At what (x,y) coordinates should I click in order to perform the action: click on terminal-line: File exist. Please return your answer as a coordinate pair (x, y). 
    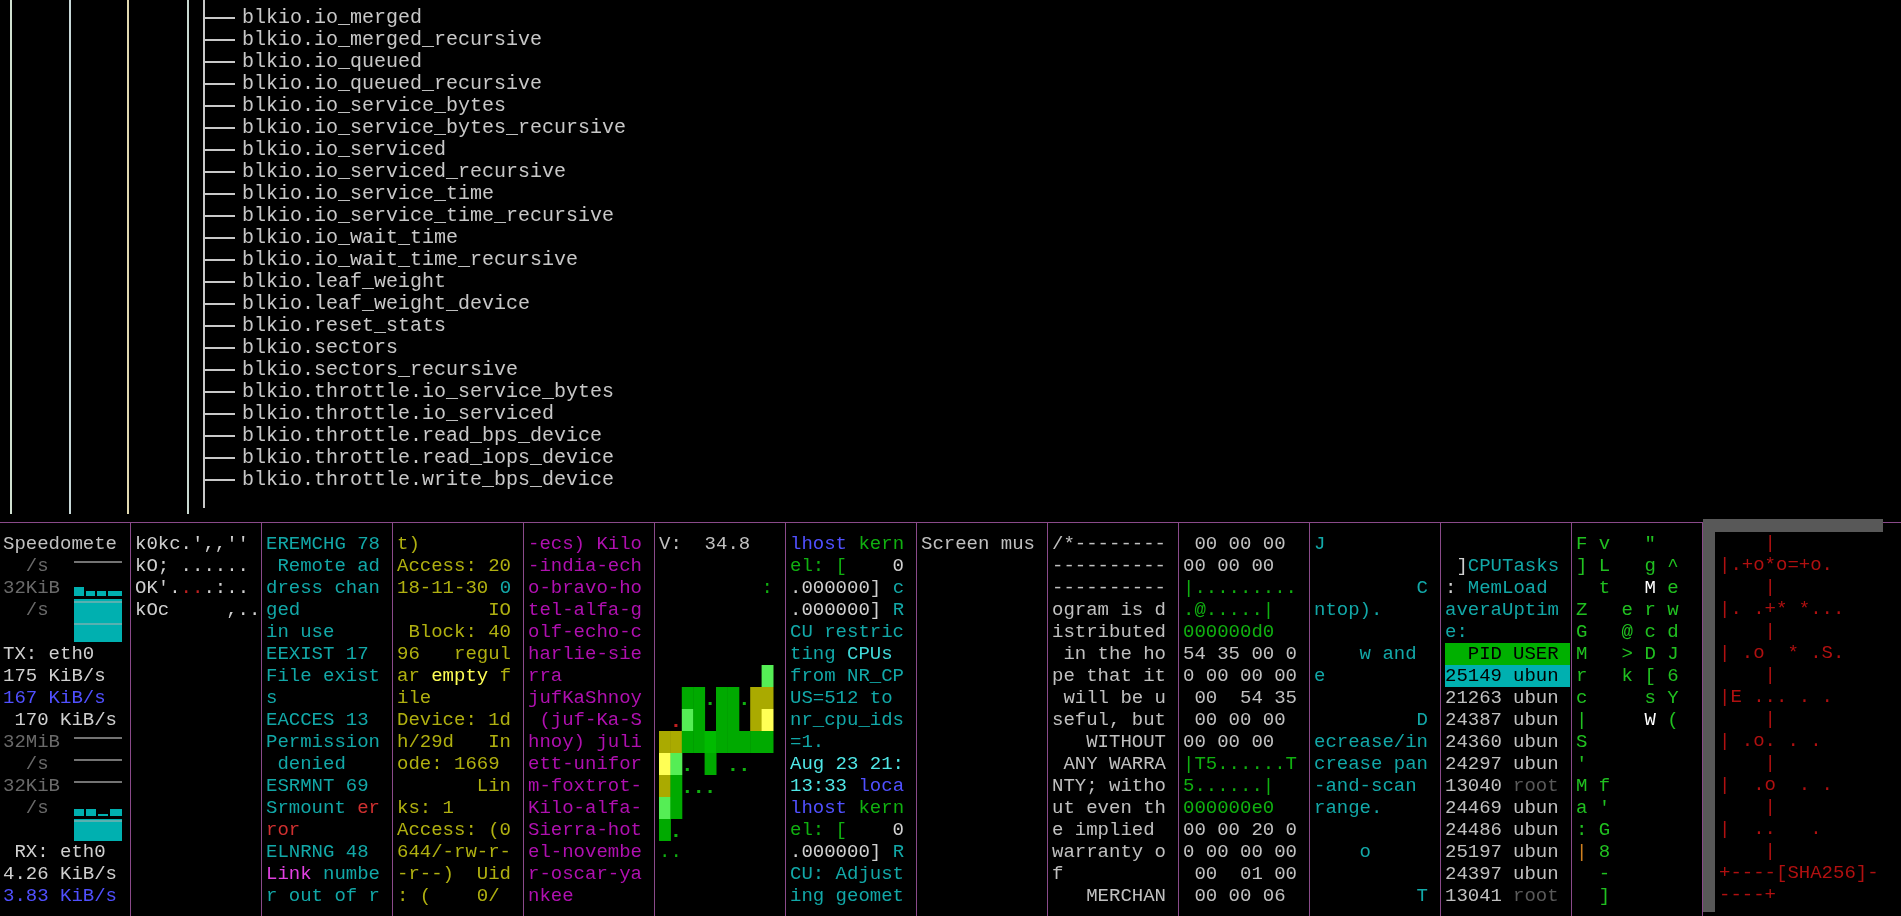
    Looking at the image, I should click on (323, 676).